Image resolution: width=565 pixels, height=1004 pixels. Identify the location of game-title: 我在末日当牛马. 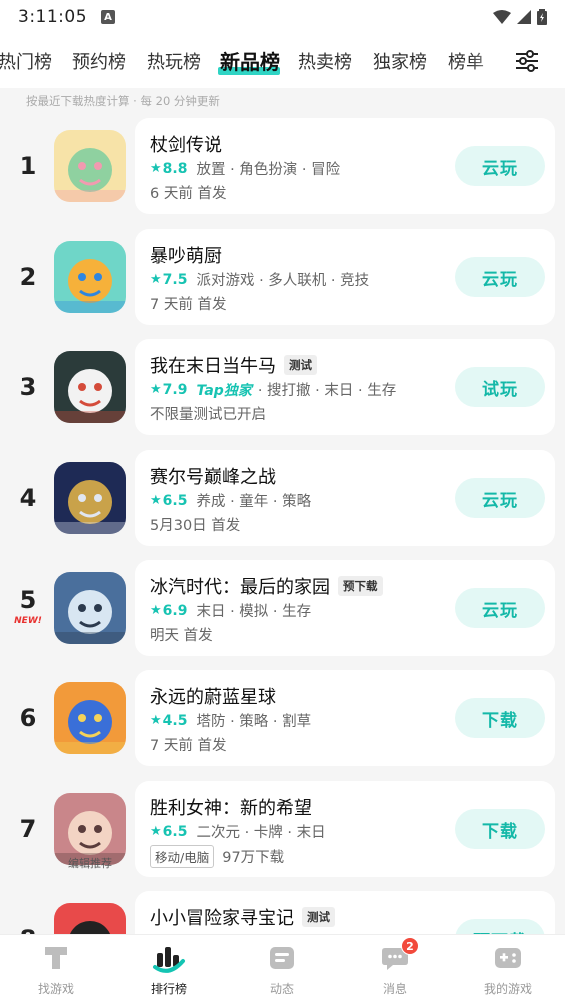
(213, 366).